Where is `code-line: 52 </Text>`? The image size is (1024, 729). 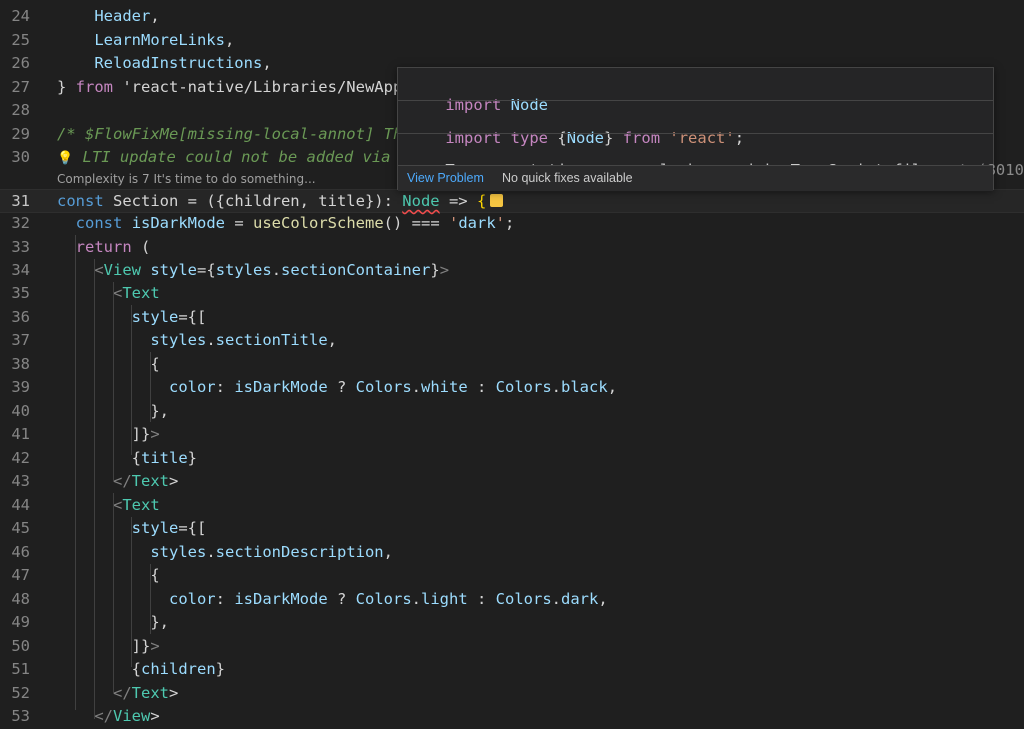 code-line: 52 </Text> is located at coordinates (512, 694).